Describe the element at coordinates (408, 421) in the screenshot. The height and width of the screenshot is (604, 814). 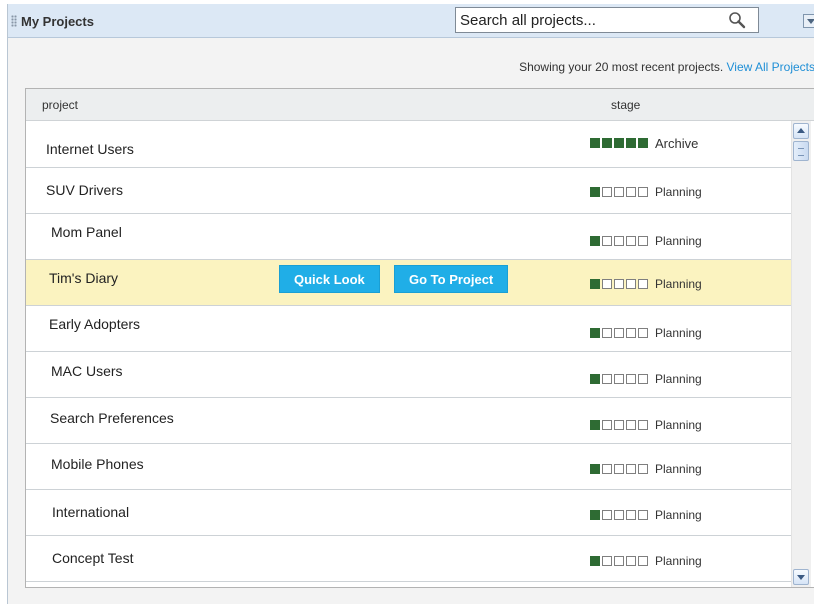
I see `table-row: Search Preferences Planning` at that location.